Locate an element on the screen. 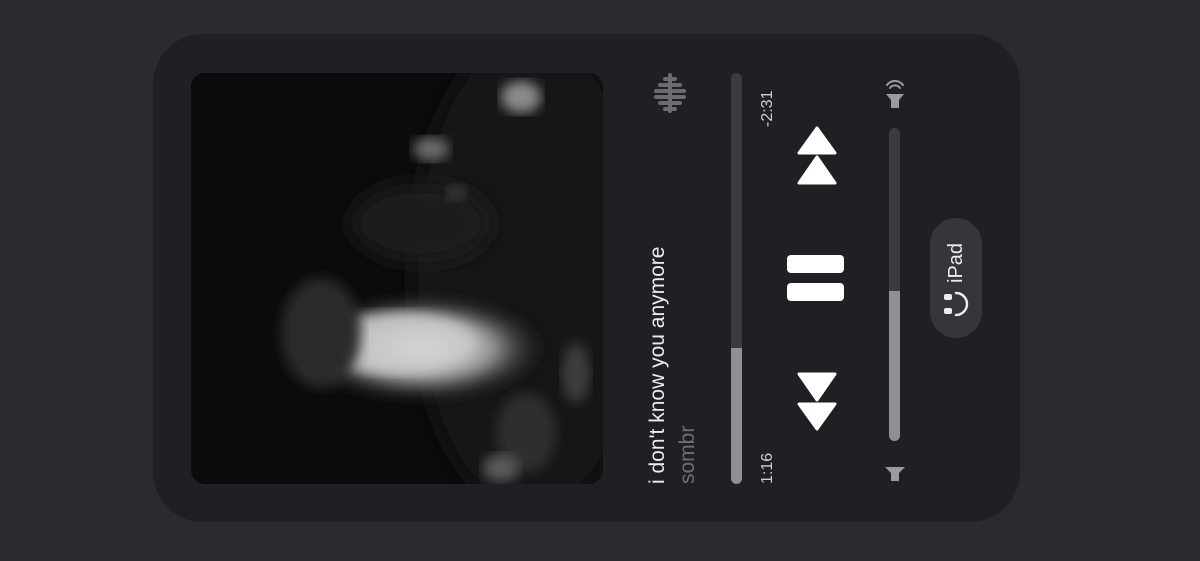 Image resolution: width=1200 pixels, height=561 pixels. speaker-low-icon is located at coordinates (895, 474).